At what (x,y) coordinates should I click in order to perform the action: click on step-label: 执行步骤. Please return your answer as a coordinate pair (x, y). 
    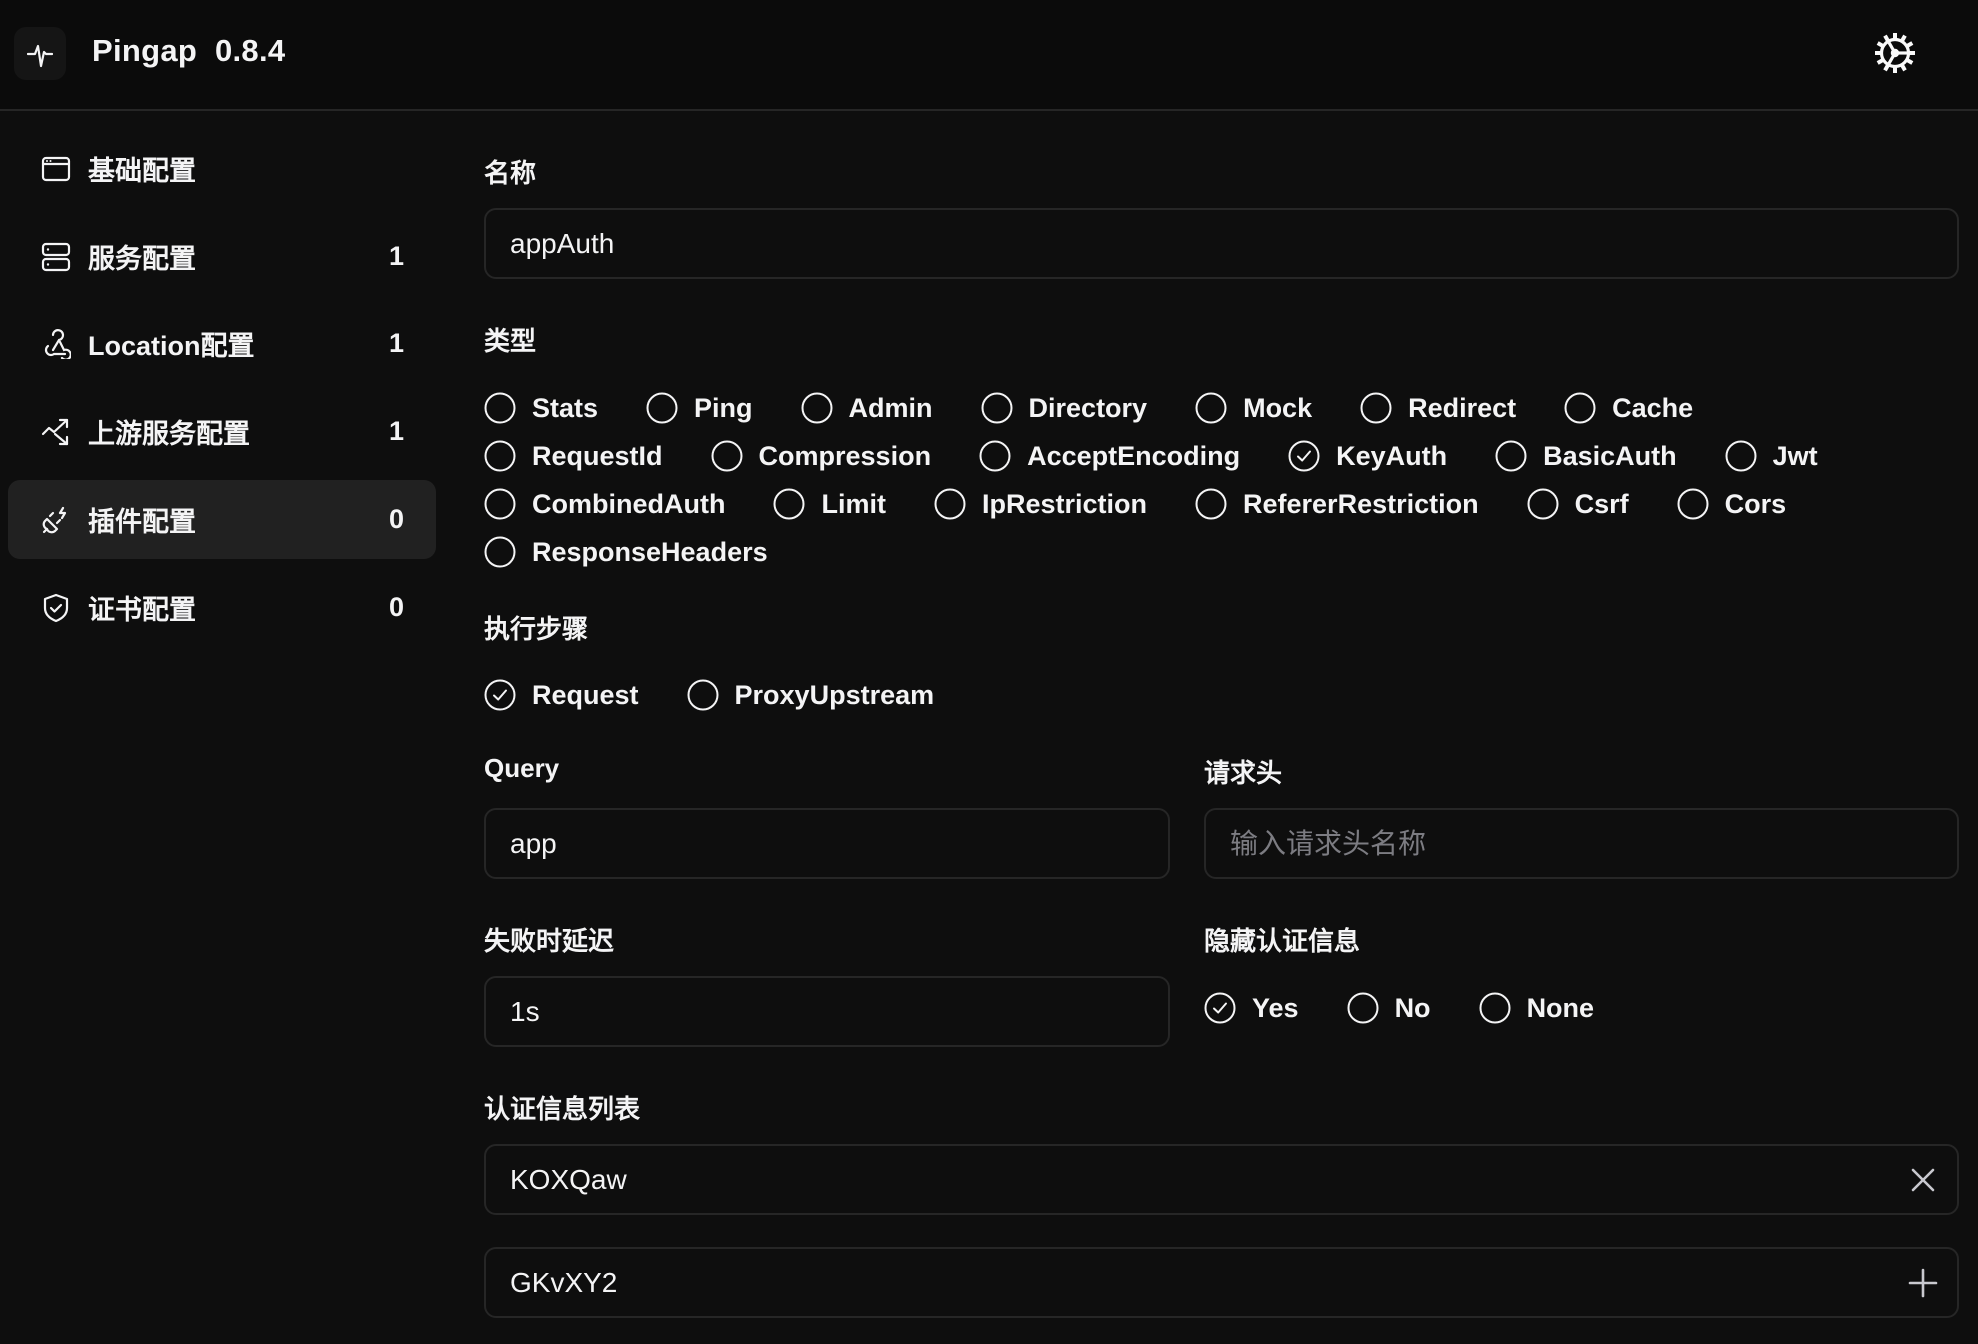
    Looking at the image, I should click on (536, 629).